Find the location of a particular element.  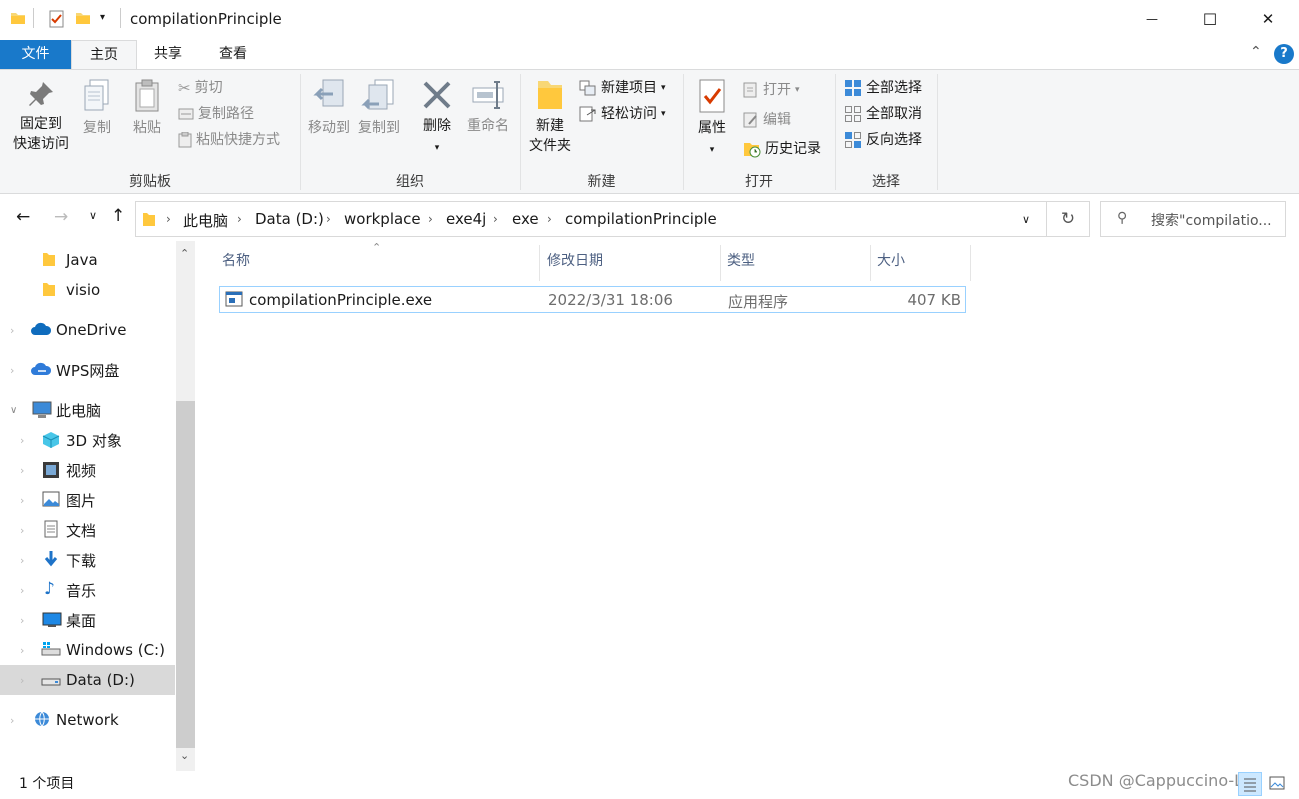

move-to-button: 移动到 is located at coordinates (329, 108).